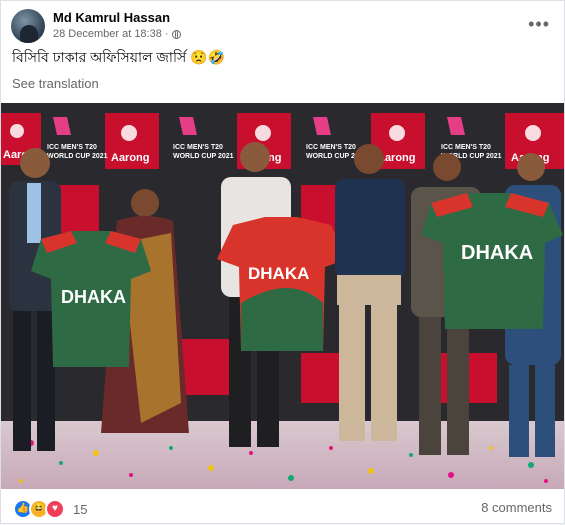  I want to click on reactions-summary: 👍 😆 ♥ 15, so click(50, 509).